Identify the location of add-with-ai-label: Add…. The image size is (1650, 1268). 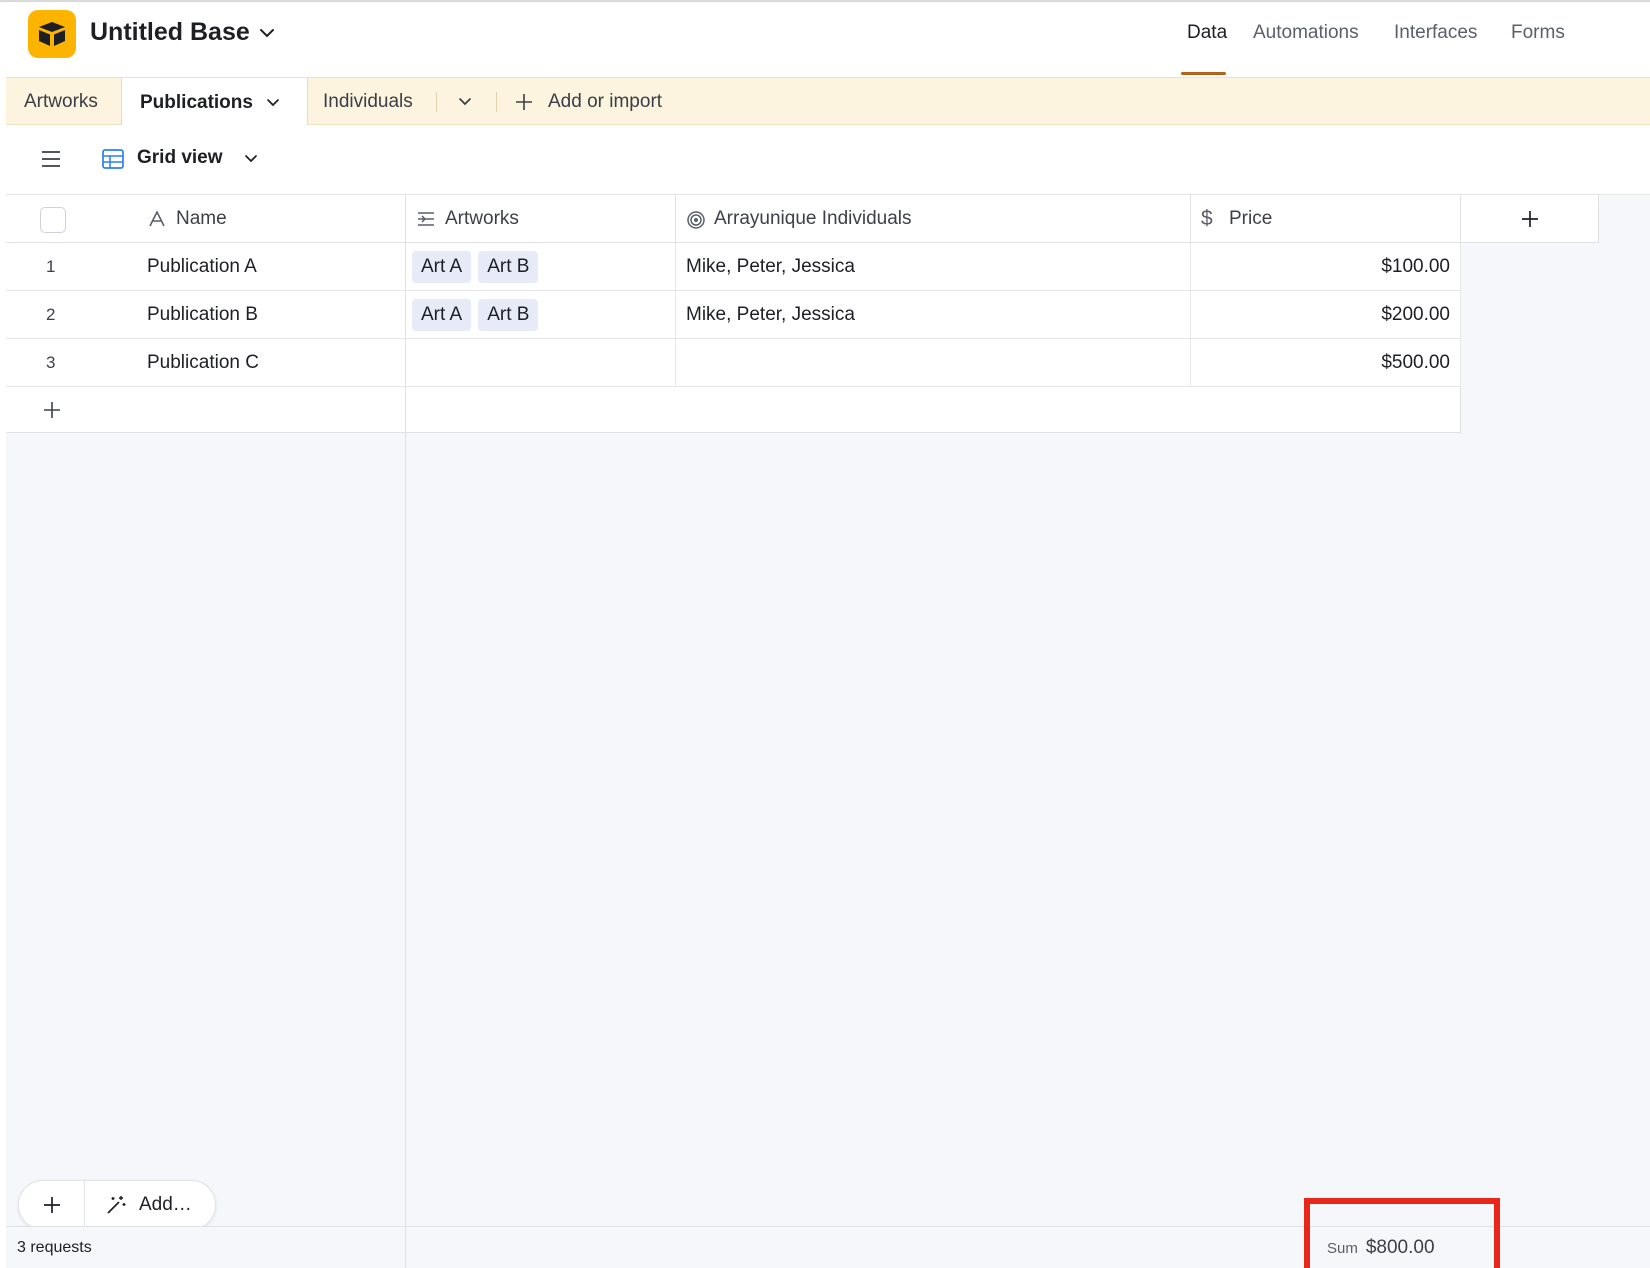
(165, 1204).